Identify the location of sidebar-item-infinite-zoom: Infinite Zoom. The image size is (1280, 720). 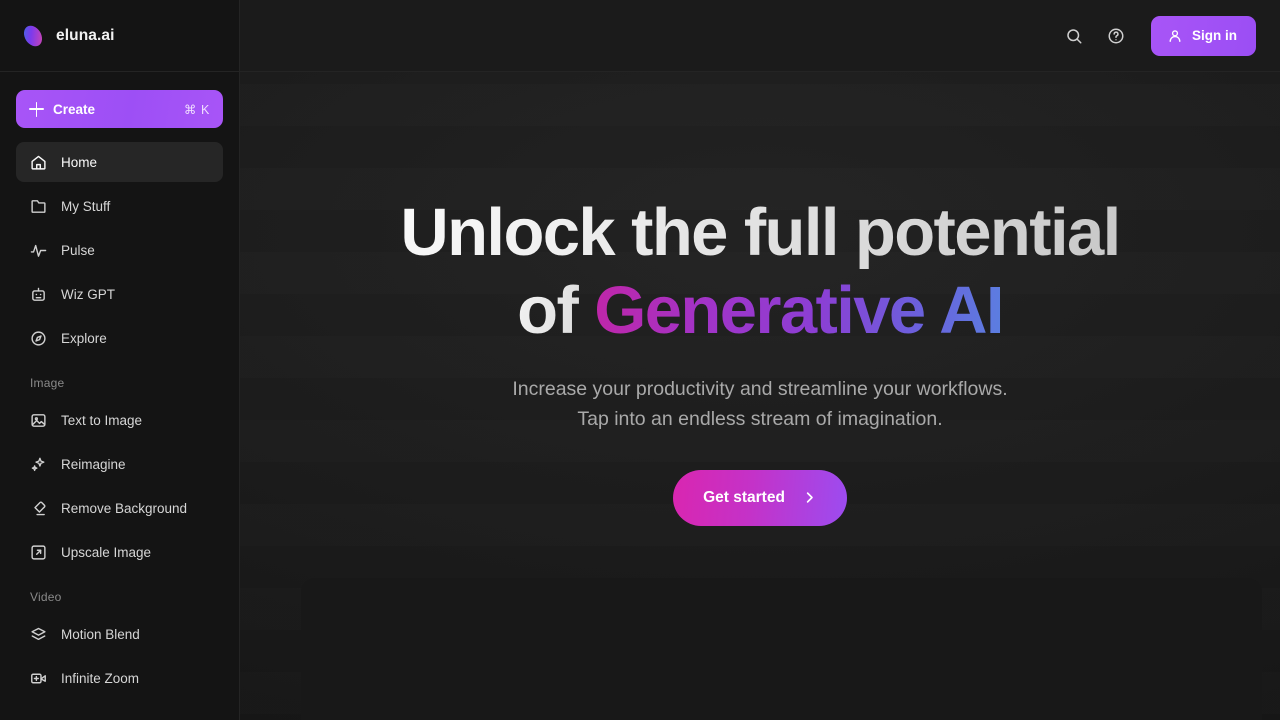
(119, 678).